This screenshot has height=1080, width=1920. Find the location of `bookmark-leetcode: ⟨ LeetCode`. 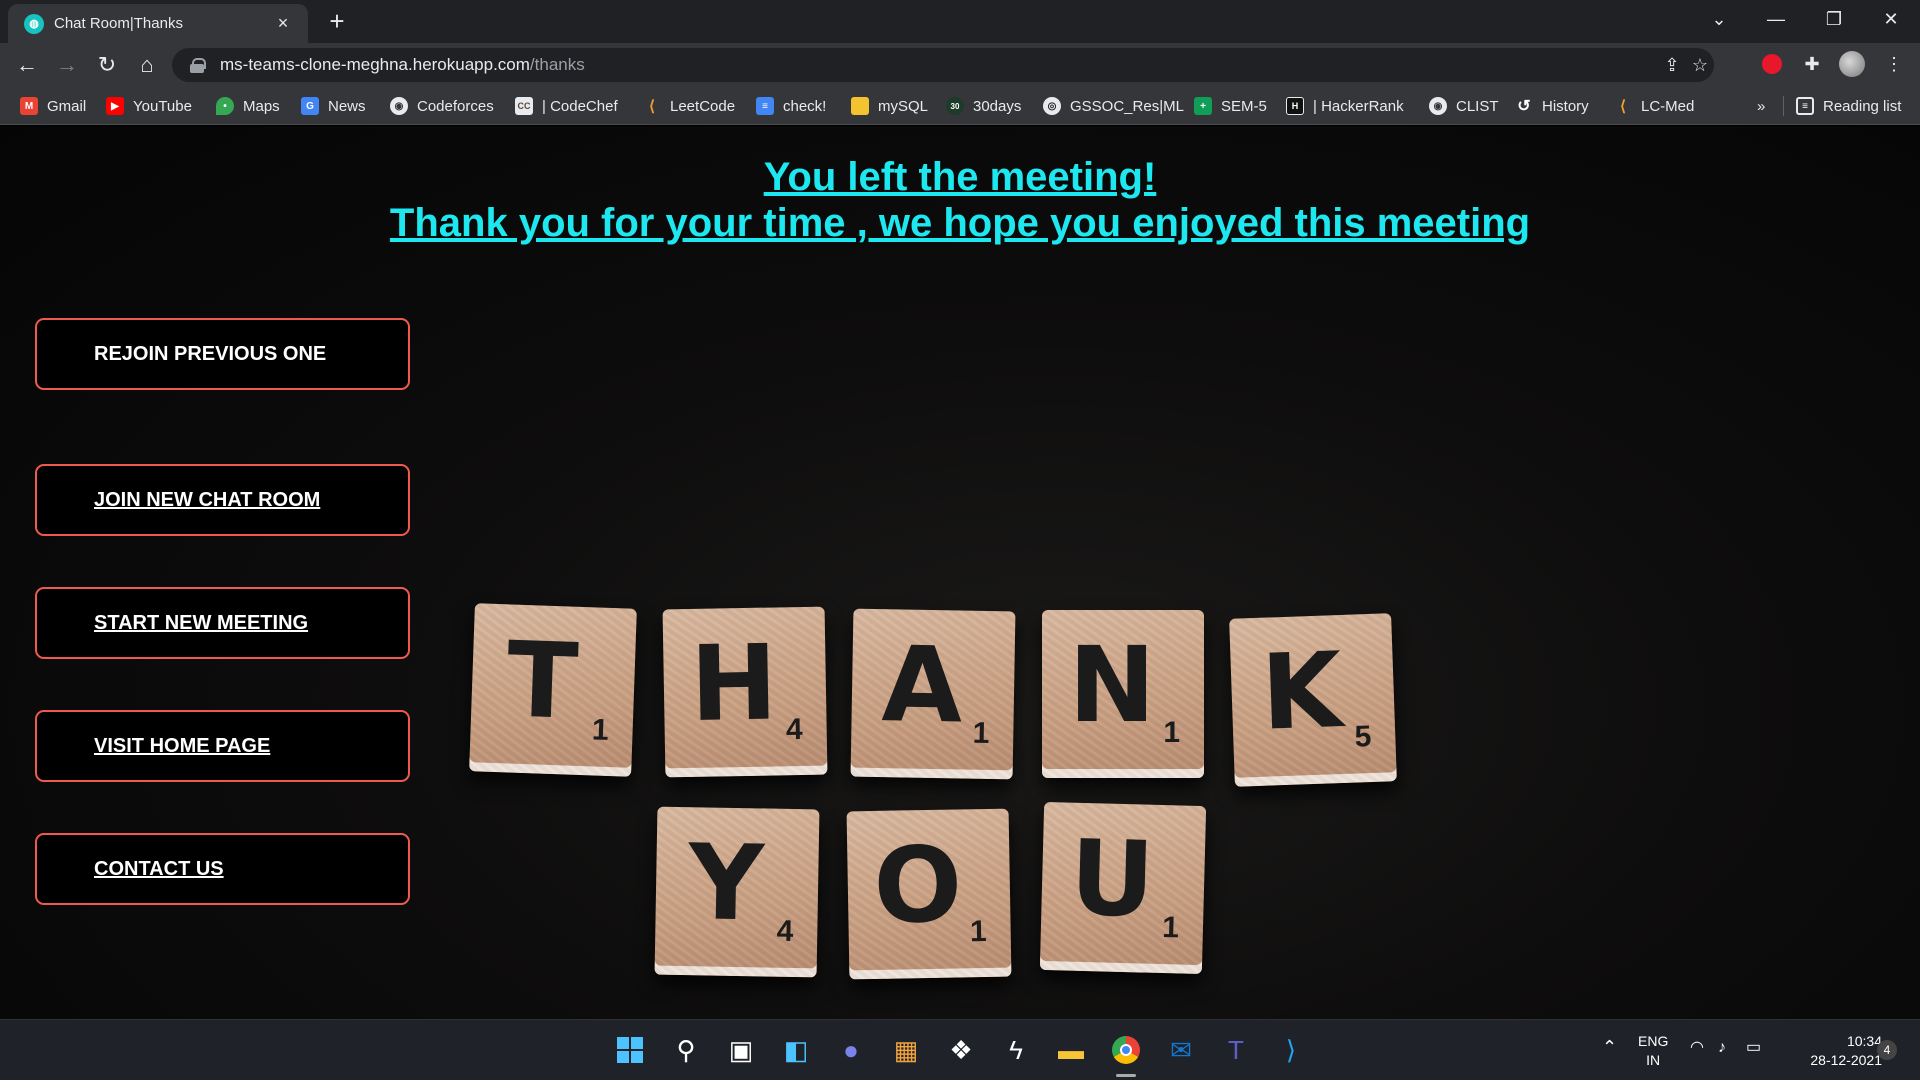

bookmark-leetcode: ⟨ LeetCode is located at coordinates (689, 106).